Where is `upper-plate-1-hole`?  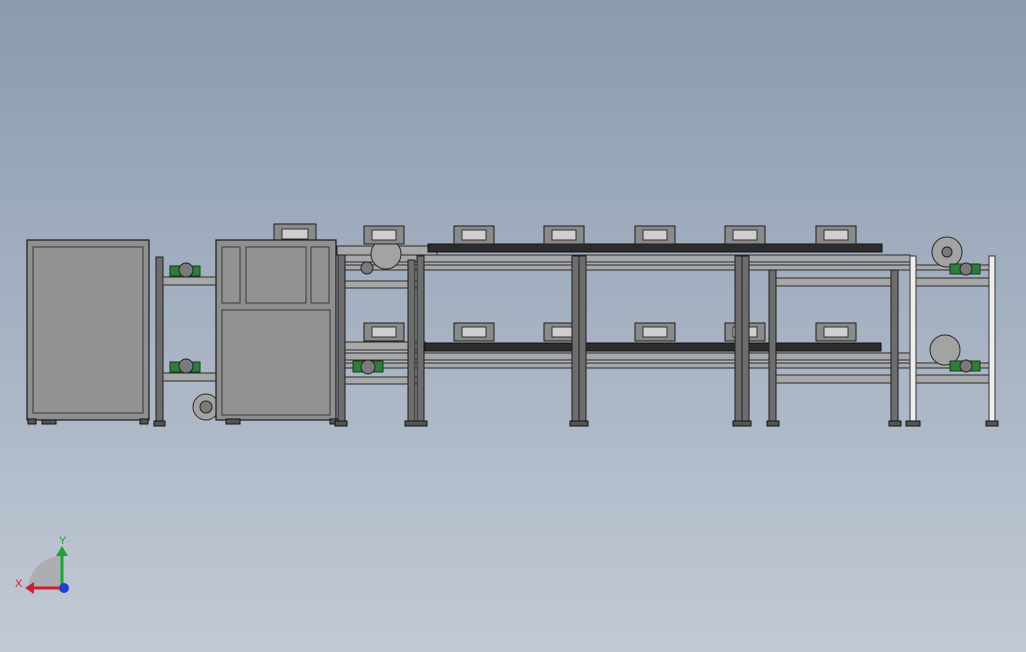 upper-plate-1-hole is located at coordinates (384, 235).